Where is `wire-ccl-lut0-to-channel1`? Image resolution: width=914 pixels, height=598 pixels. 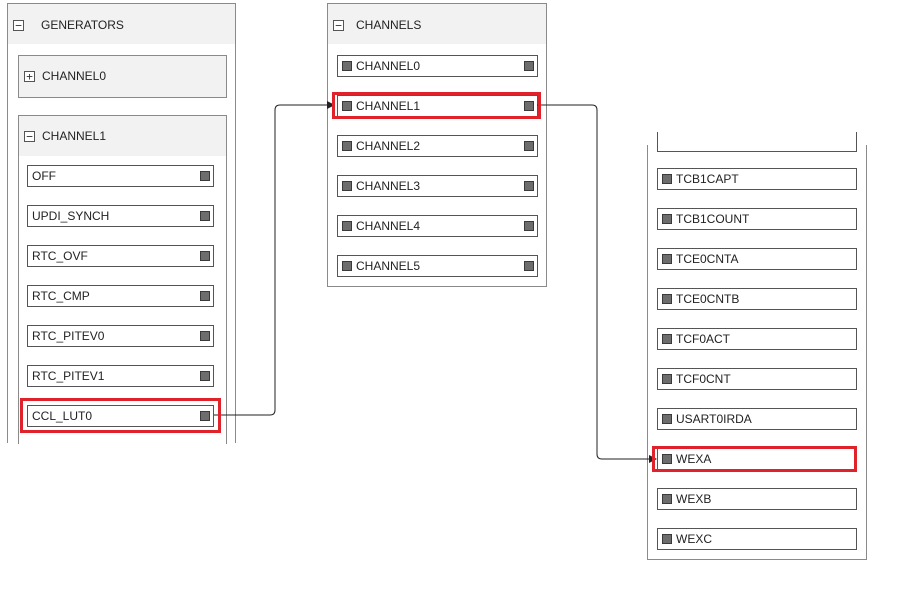
wire-ccl-lut0-to-channel1 is located at coordinates (274, 258).